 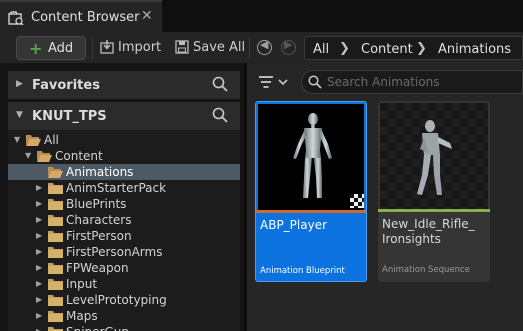 What do you see at coordinates (474, 49) in the screenshot?
I see `breadcrumb-item-animations: Animations` at bounding box center [474, 49].